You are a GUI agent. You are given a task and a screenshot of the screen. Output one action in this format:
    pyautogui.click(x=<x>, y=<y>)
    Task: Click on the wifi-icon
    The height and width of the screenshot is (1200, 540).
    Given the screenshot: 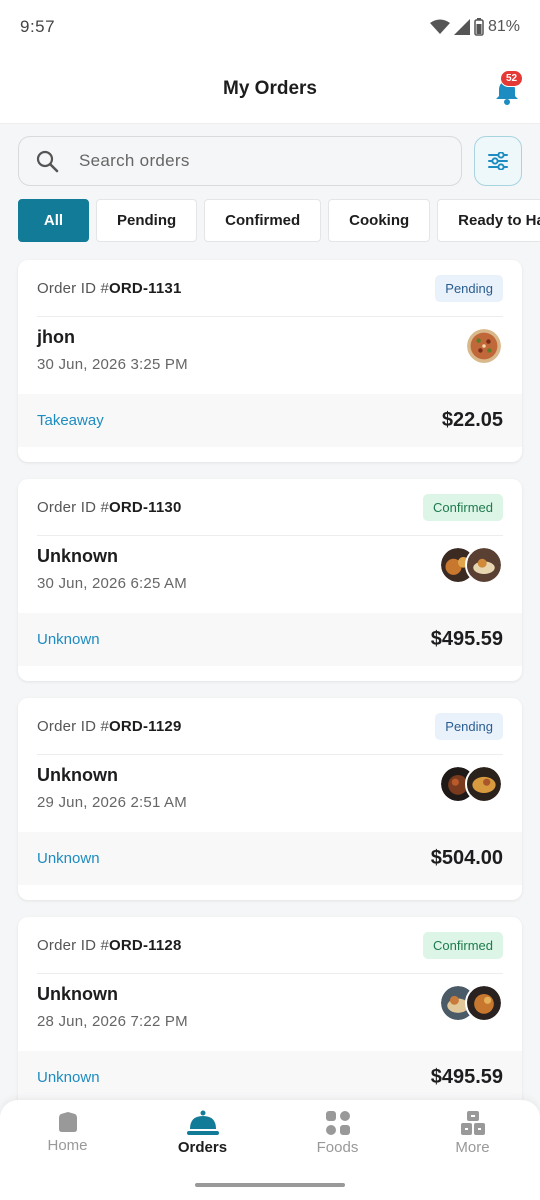 What is the action you would take?
    pyautogui.click(x=439, y=26)
    